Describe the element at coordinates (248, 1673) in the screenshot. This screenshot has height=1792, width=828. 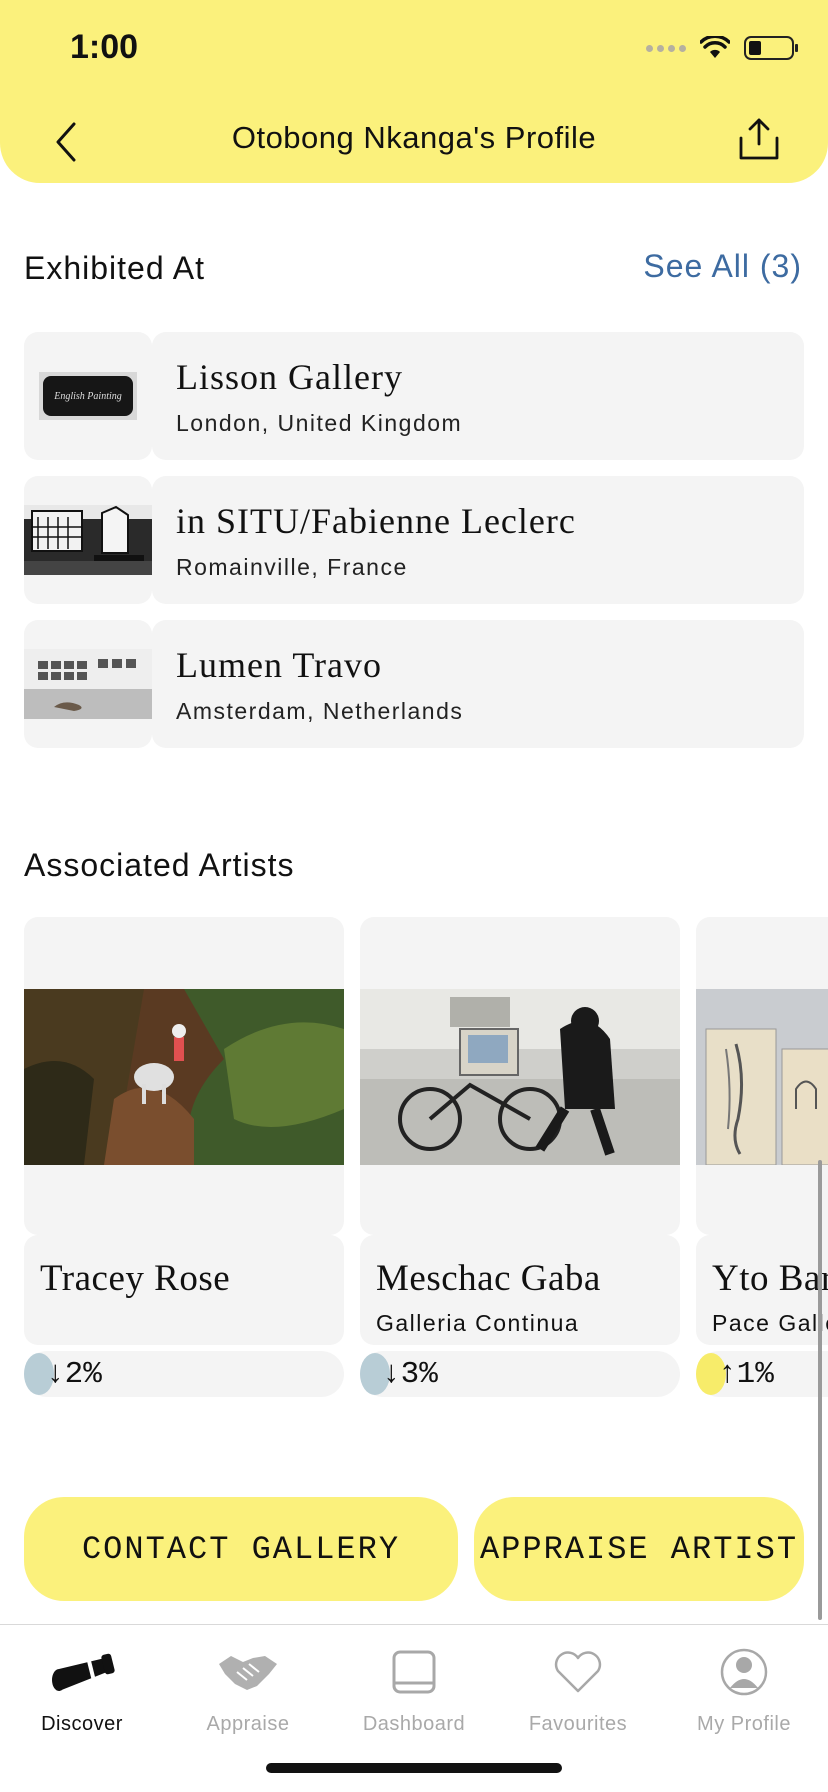
I see `handshake-icon` at that location.